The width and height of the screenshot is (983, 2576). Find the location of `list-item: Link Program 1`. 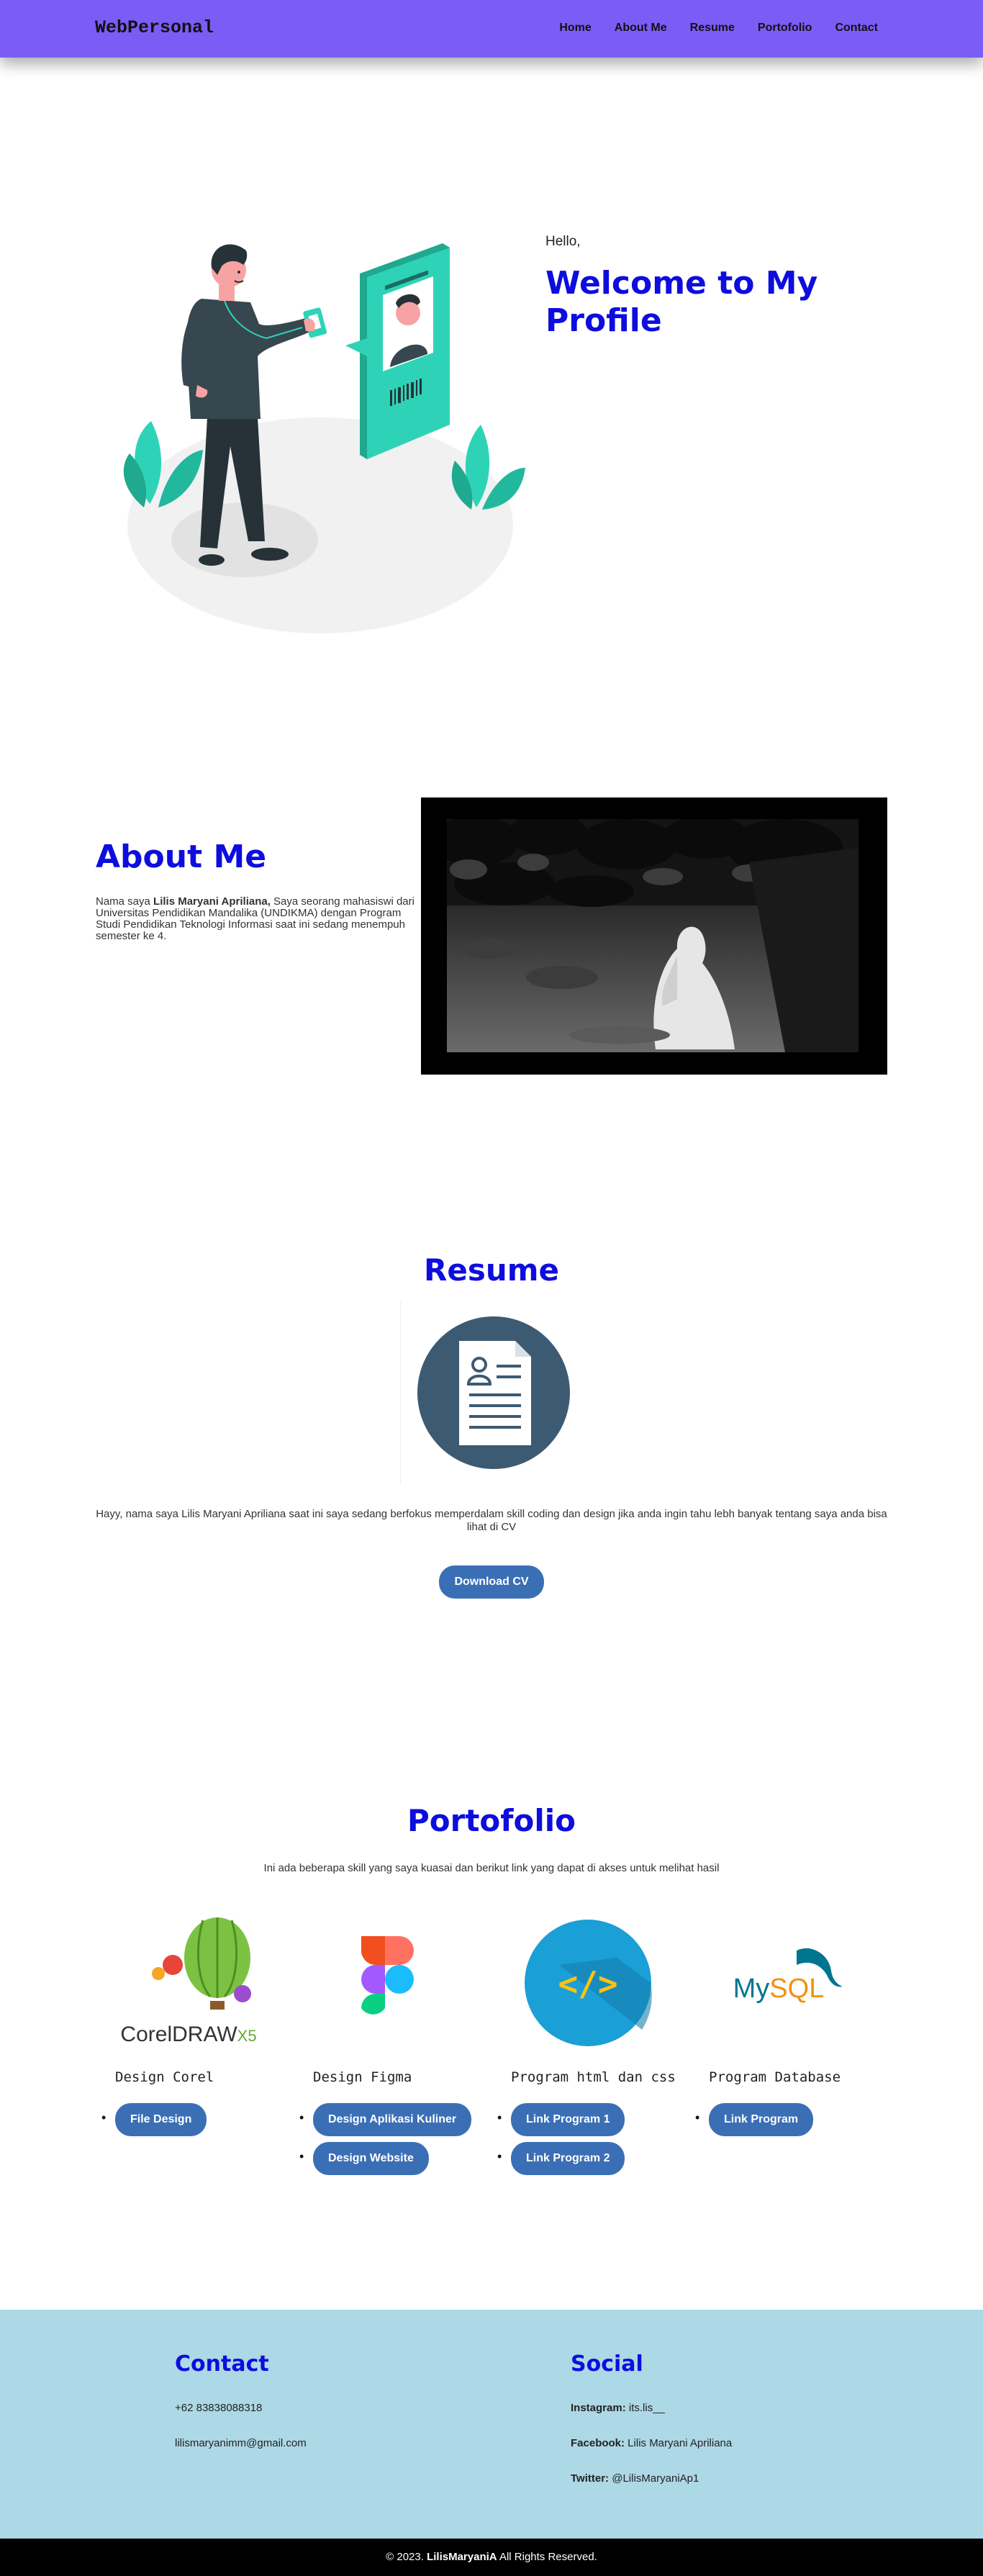

list-item: Link Program 1 is located at coordinates (561, 2122).